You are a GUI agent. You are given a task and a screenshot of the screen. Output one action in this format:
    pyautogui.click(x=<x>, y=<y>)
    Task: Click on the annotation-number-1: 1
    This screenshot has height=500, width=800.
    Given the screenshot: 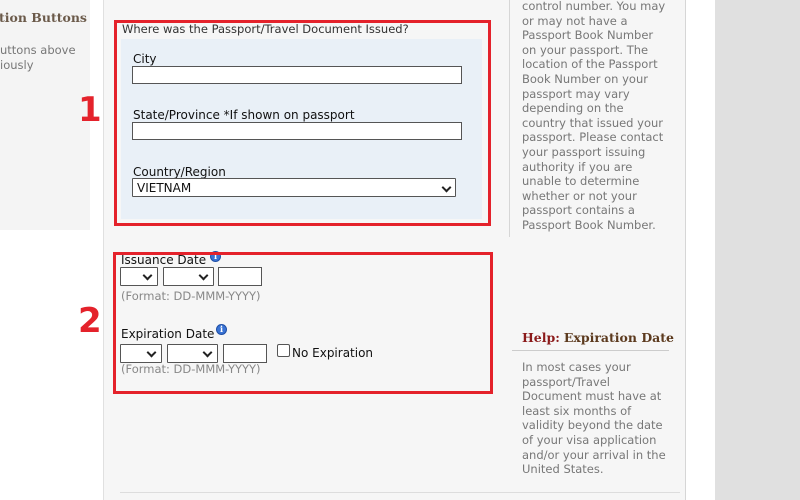 What is the action you would take?
    pyautogui.click(x=90, y=110)
    